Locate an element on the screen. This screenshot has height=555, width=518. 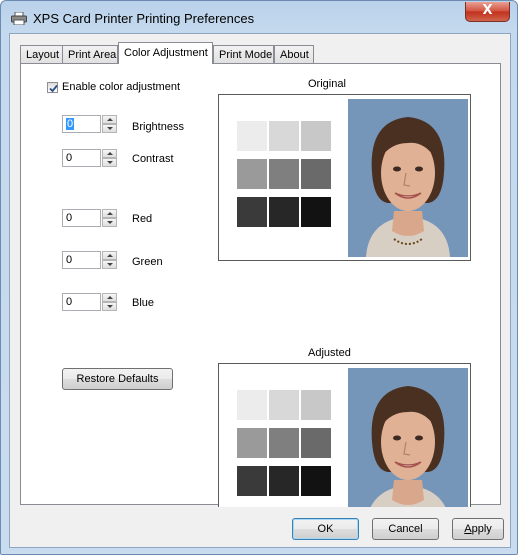
contrast-up-button is located at coordinates (109, 153).